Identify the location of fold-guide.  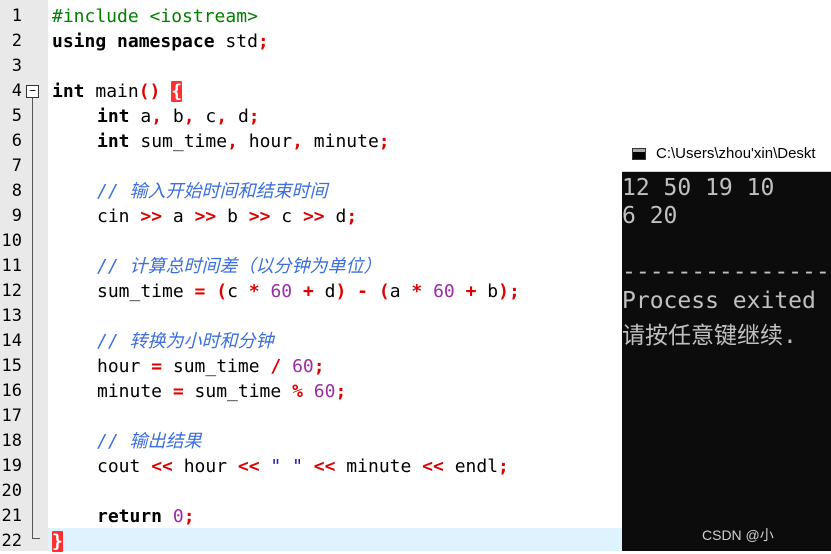
(32, 318).